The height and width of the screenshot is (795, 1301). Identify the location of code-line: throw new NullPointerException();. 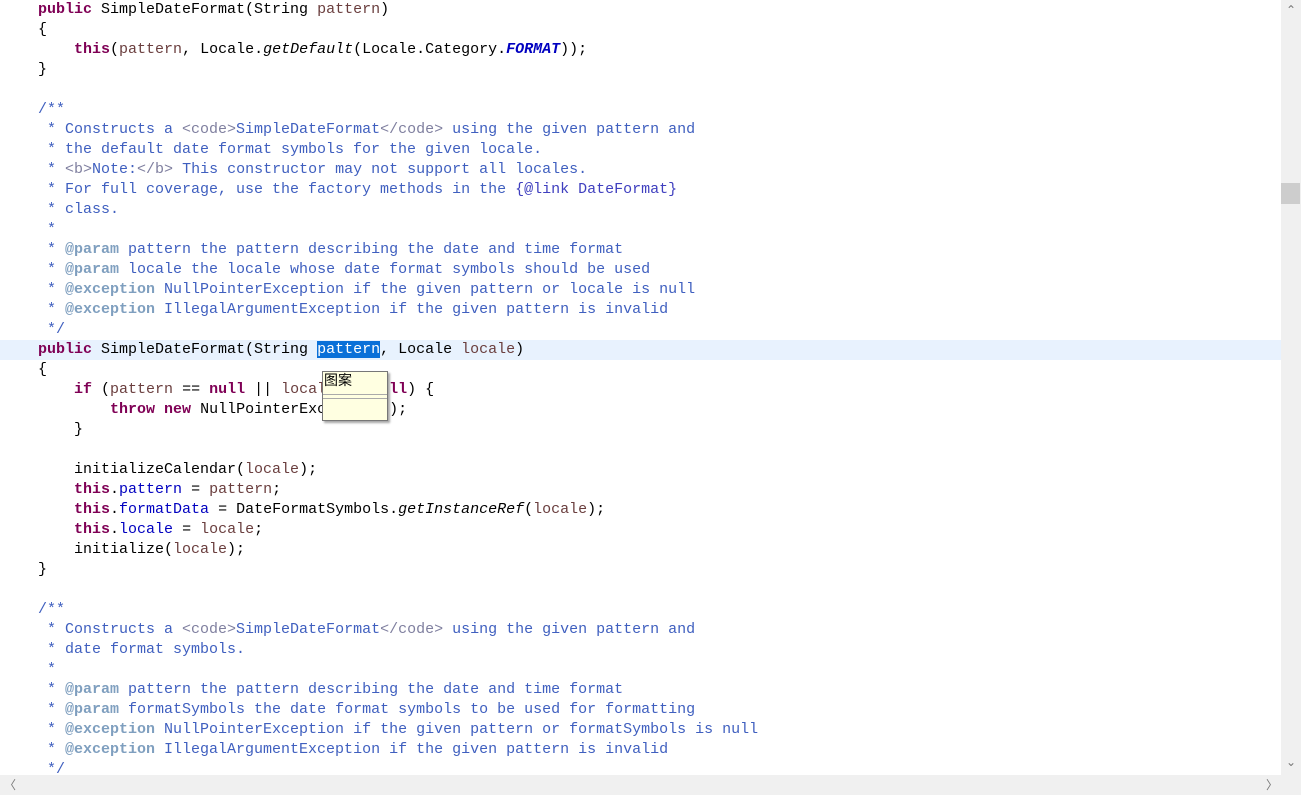
(640, 410).